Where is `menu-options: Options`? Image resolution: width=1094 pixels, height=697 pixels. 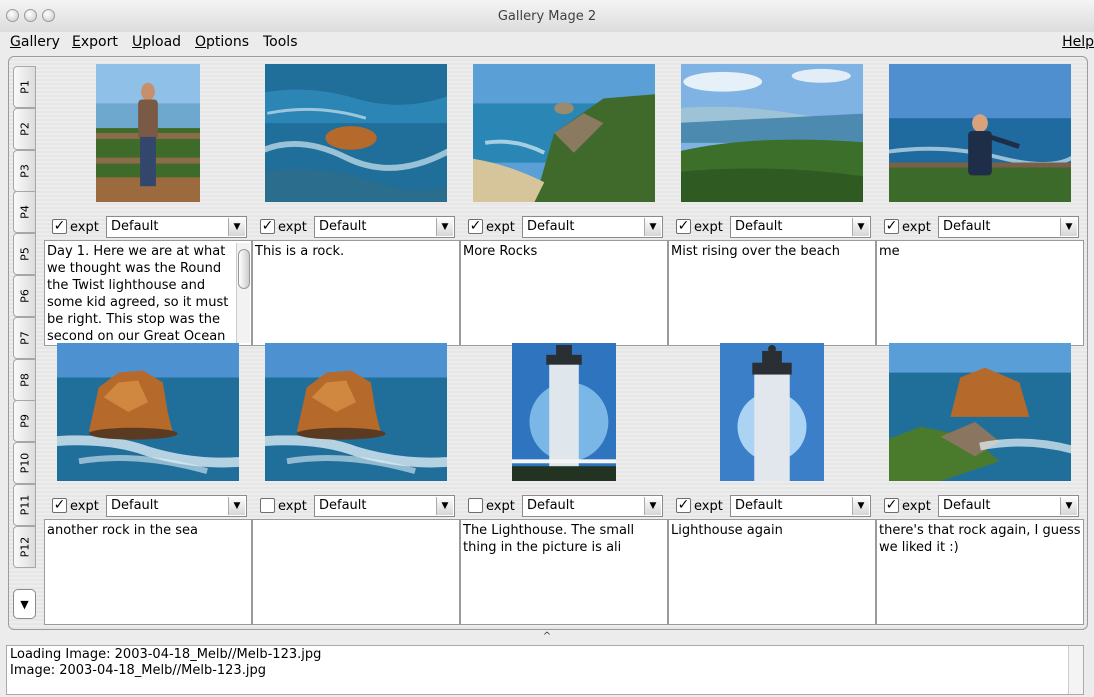 menu-options: Options is located at coordinates (222, 42).